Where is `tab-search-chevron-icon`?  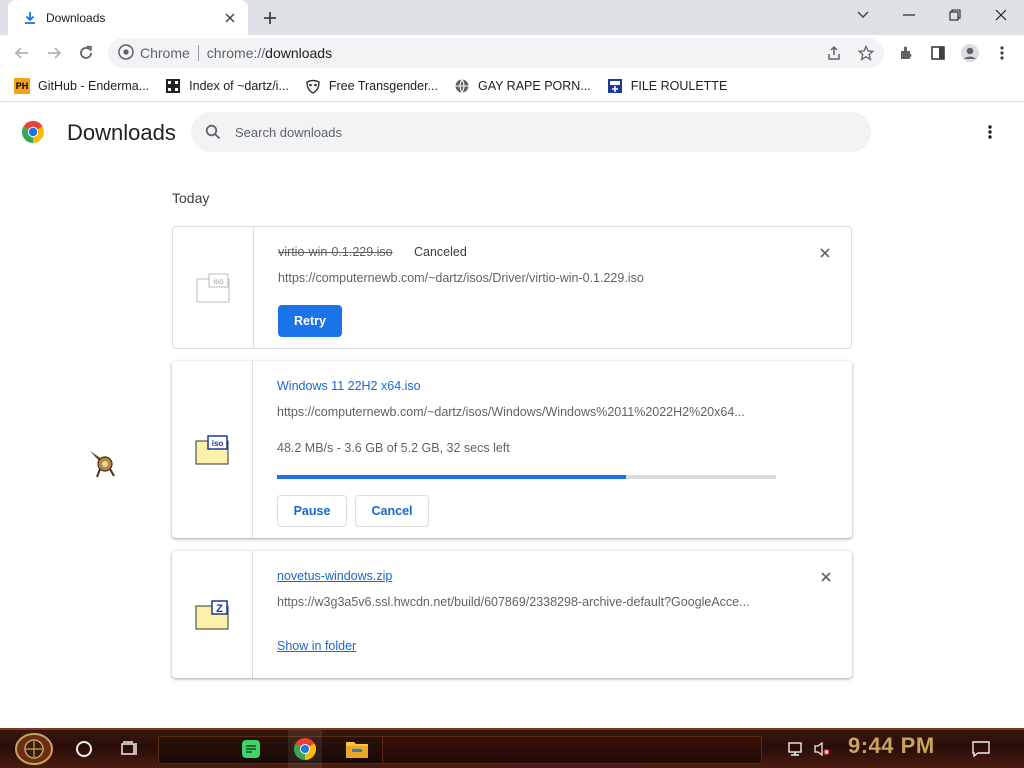 tab-search-chevron-icon is located at coordinates (863, 15).